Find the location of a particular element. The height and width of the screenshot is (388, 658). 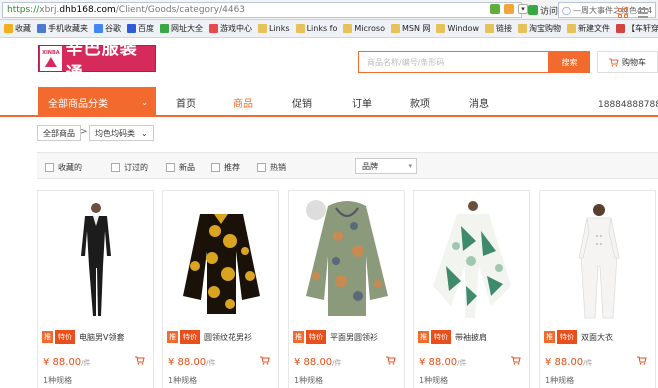

nav-item-home: 首页 is located at coordinates (186, 102).